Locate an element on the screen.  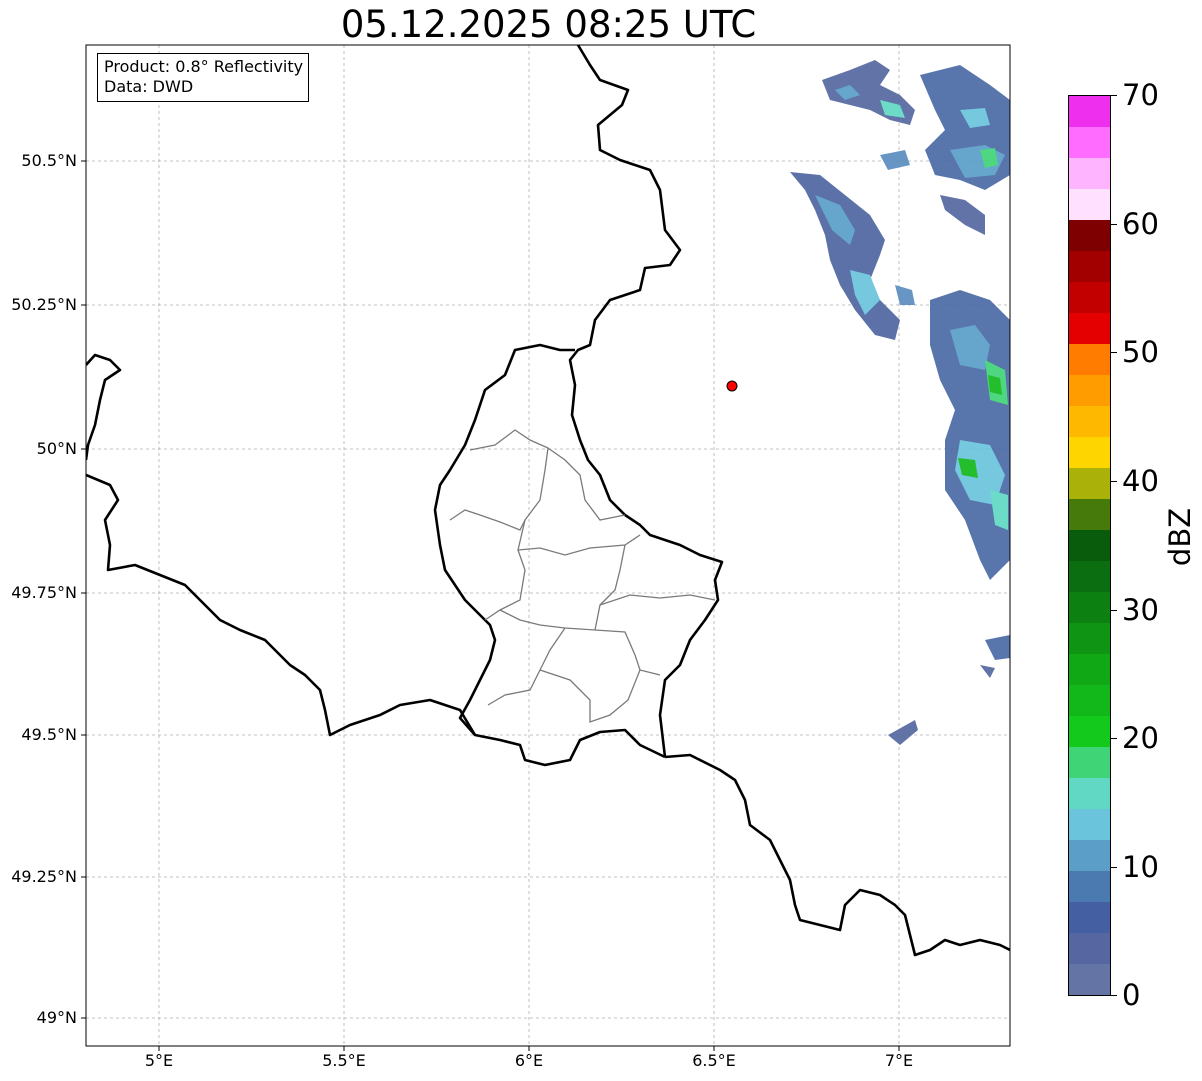
radar-site-marker is located at coordinates (732, 386).